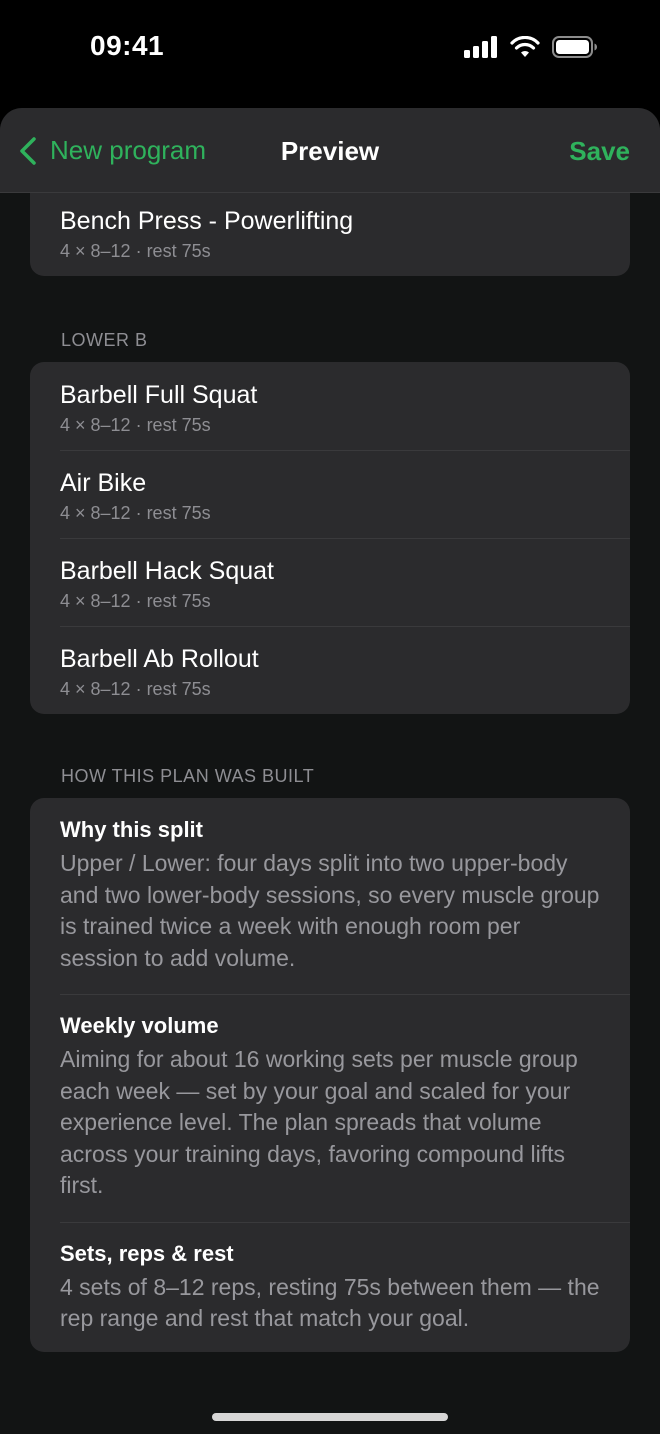 This screenshot has width=660, height=1434. What do you see at coordinates (525, 47) in the screenshot?
I see `wifi-icon` at bounding box center [525, 47].